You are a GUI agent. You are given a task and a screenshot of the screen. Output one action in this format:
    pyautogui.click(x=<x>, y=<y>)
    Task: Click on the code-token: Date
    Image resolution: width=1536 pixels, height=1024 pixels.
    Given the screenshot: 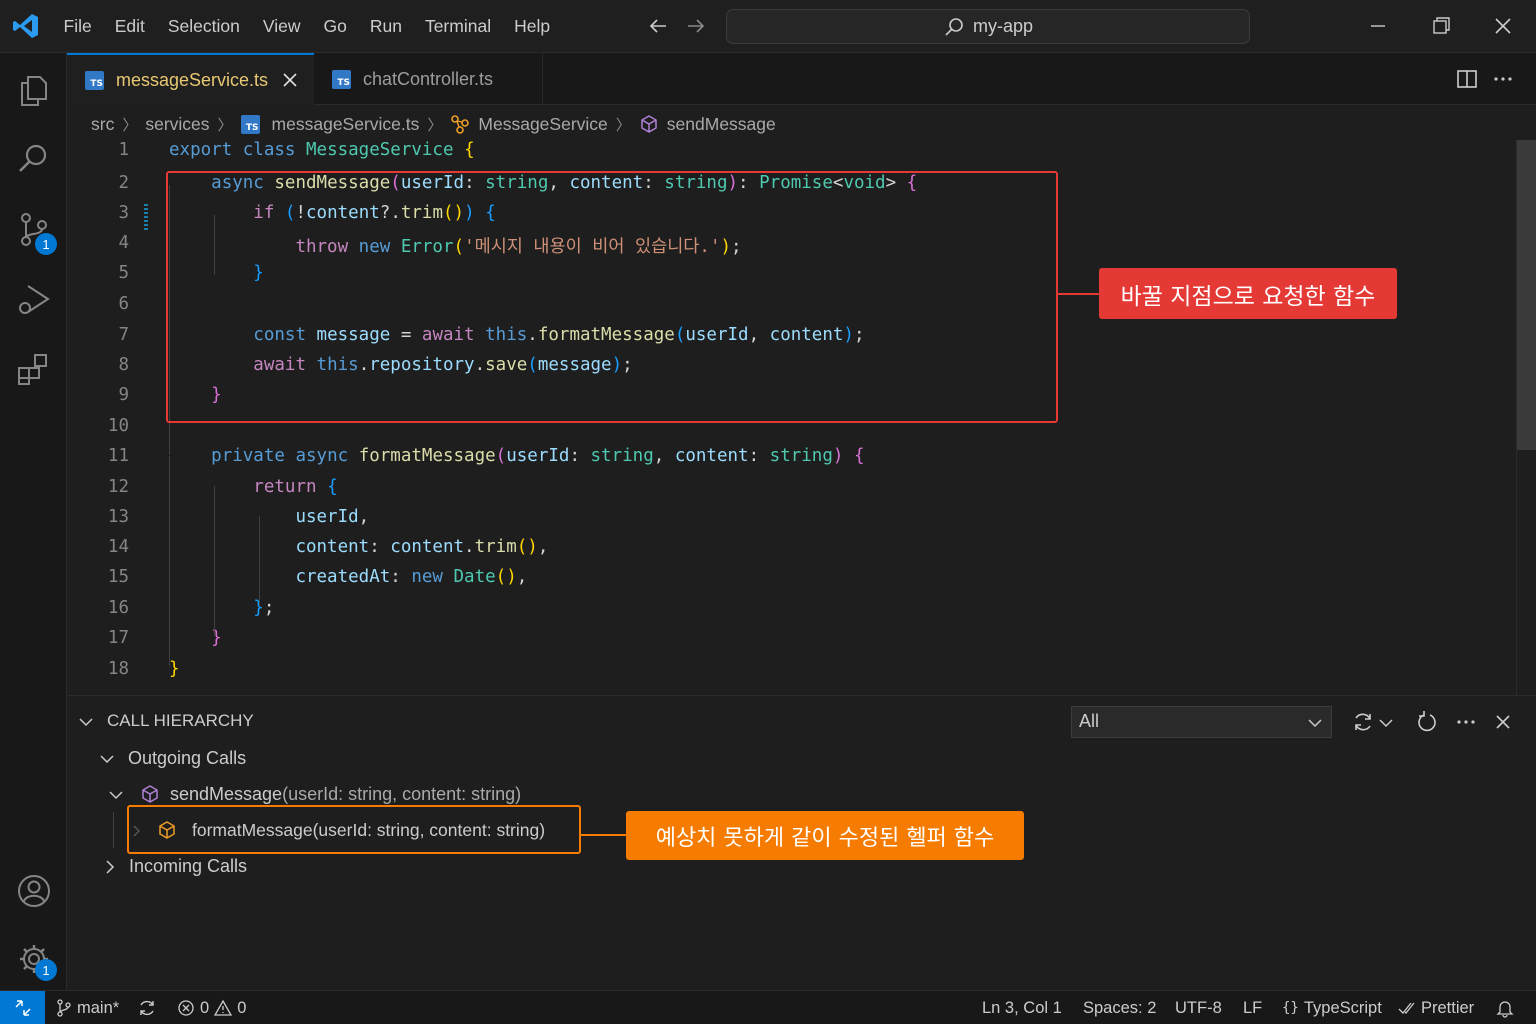 What is the action you would take?
    pyautogui.click(x=474, y=577)
    